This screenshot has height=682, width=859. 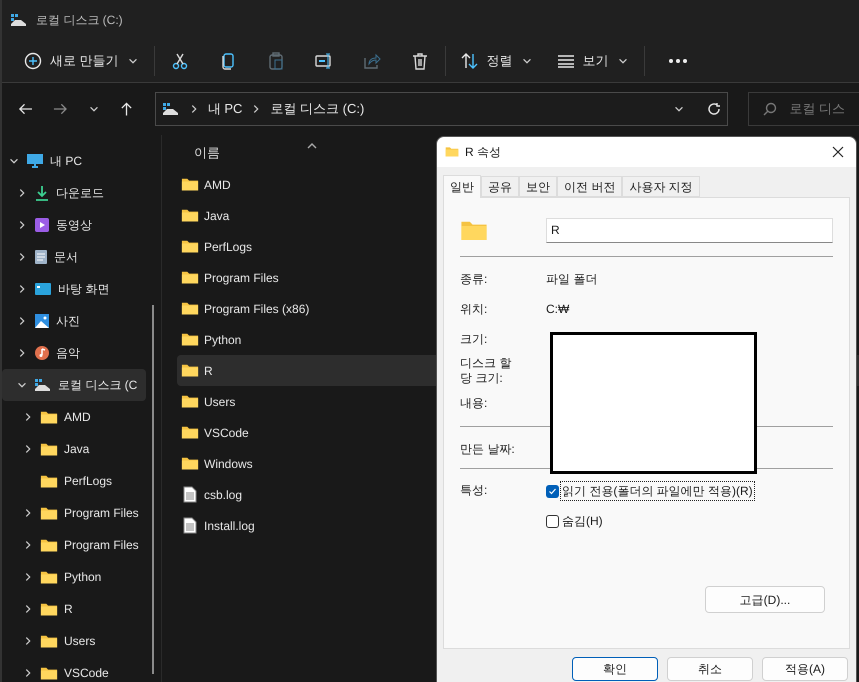 I want to click on nav-label: 다운로드, so click(x=80, y=193).